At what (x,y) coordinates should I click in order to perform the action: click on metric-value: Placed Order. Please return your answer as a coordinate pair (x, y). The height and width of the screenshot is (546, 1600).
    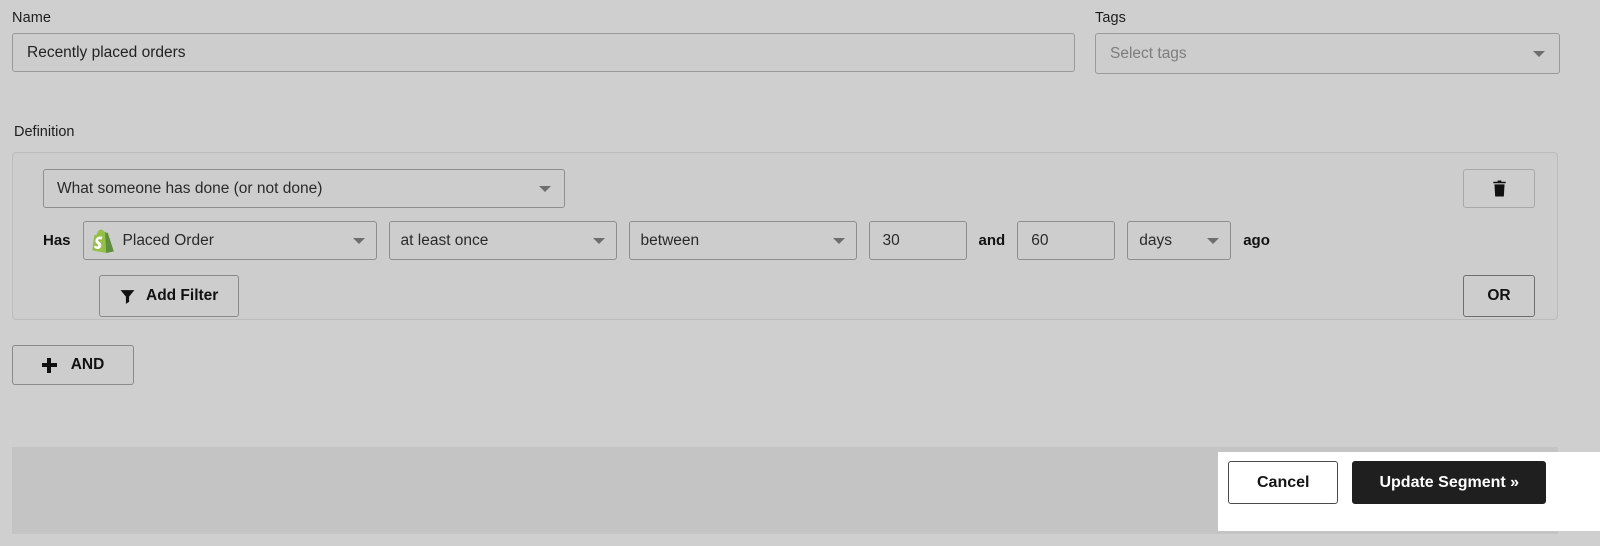
    Looking at the image, I should click on (168, 240).